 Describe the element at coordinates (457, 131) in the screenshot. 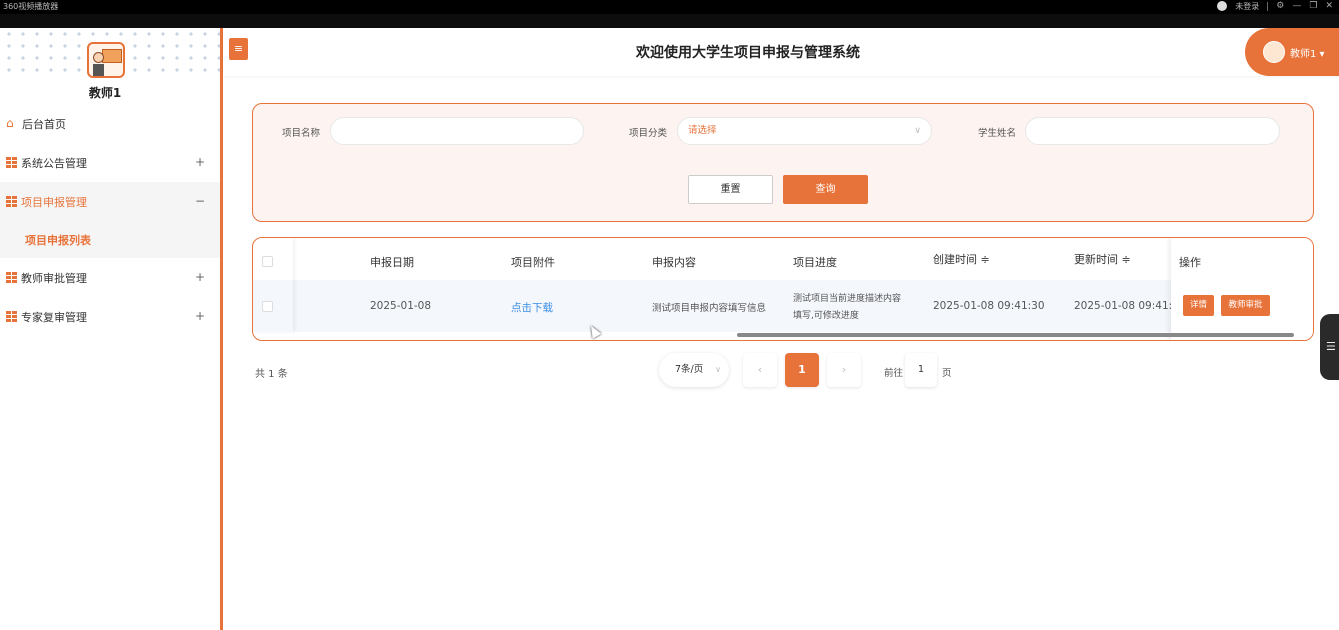

I see `project-name-input` at that location.